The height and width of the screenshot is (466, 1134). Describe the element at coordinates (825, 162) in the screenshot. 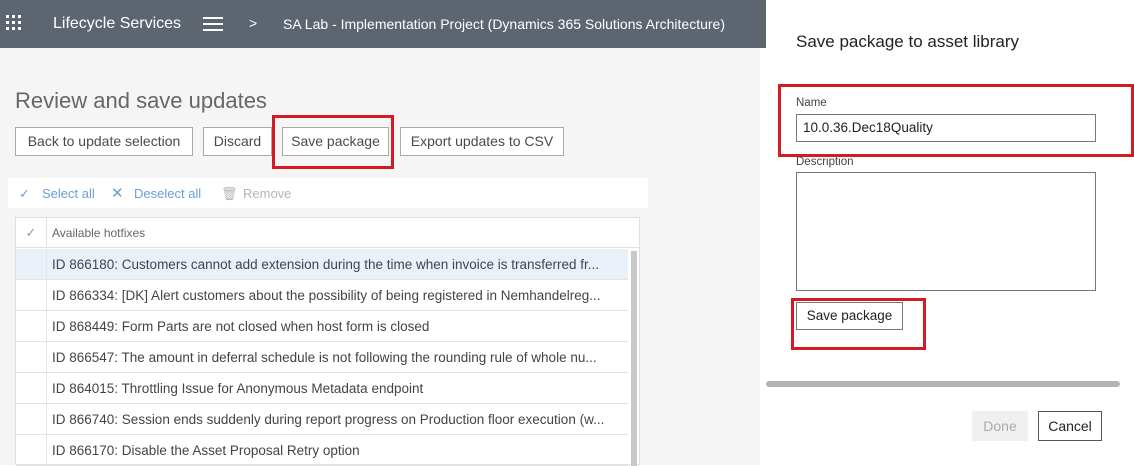

I see `description-label: Description` at that location.